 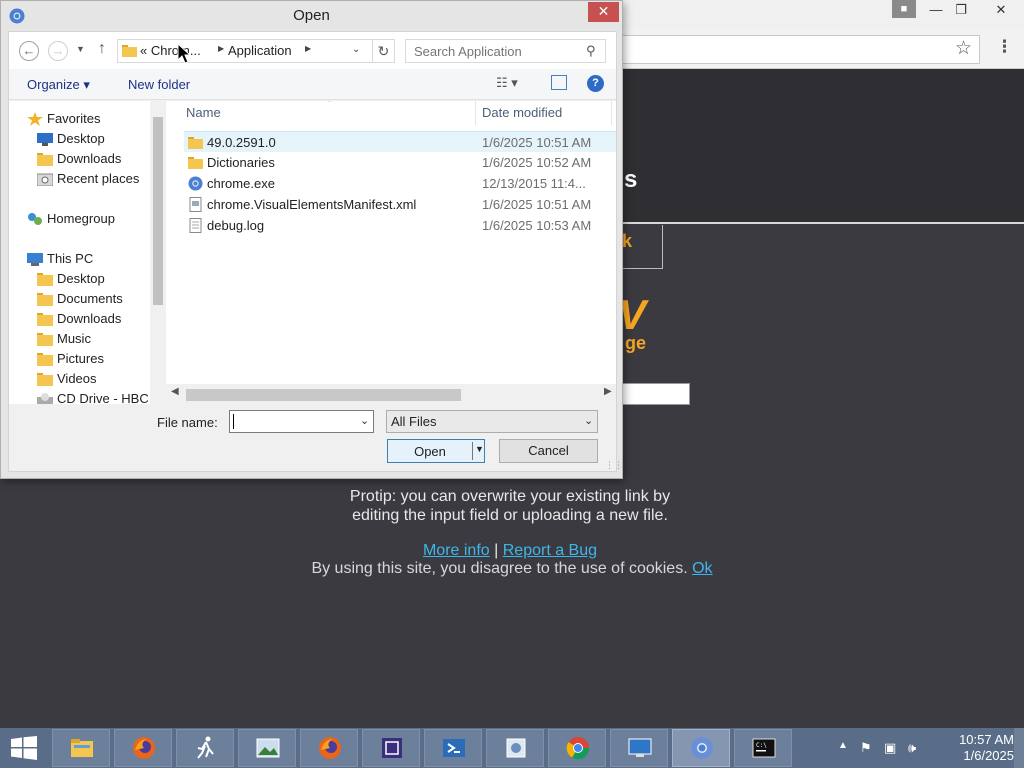 What do you see at coordinates (492, 421) in the screenshot?
I see `file-type-select: All Files ⌄` at bounding box center [492, 421].